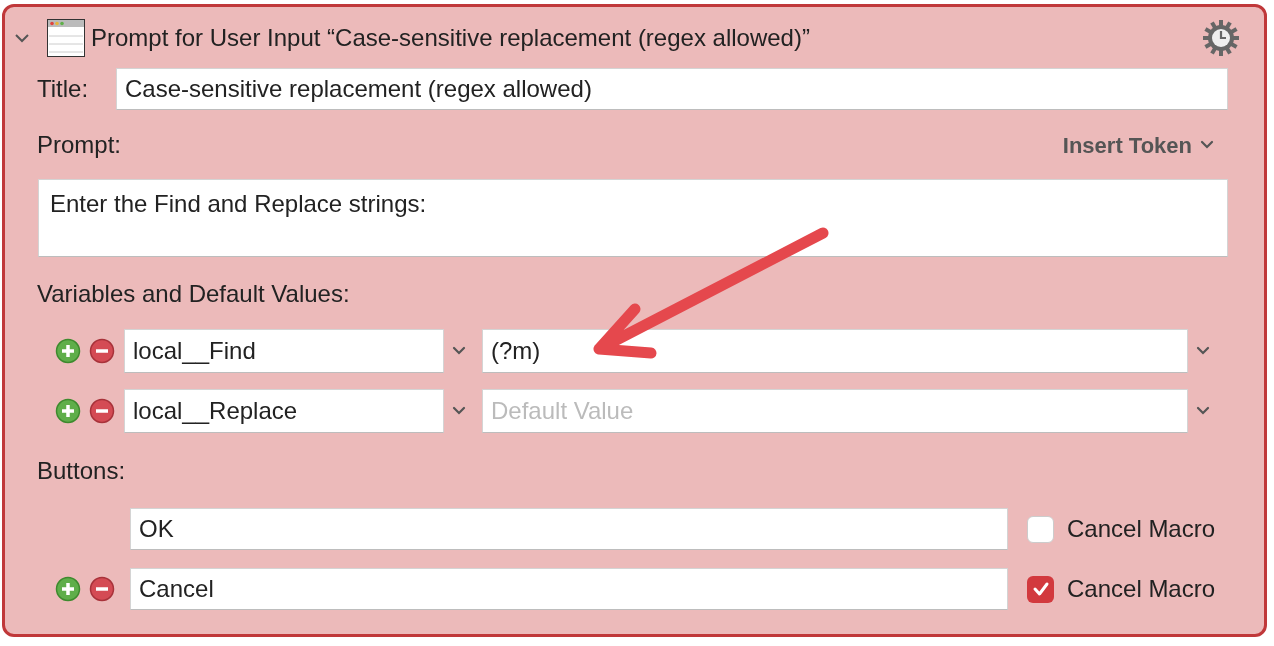  What do you see at coordinates (633, 218) in the screenshot?
I see `prompt-text-area: Enter the Find and Replace strings:` at bounding box center [633, 218].